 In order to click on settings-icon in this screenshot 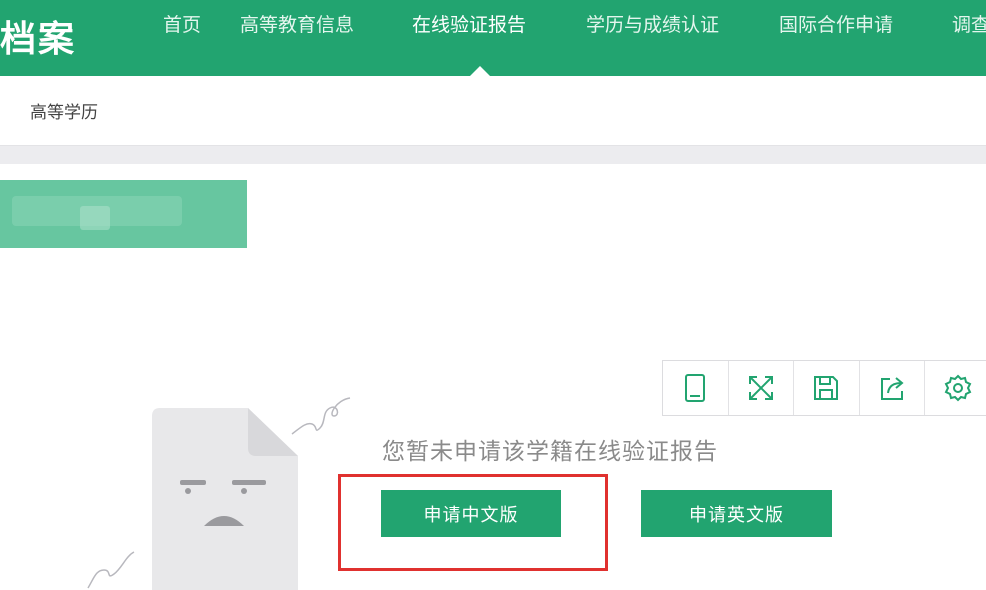, I will do `click(958, 388)`.